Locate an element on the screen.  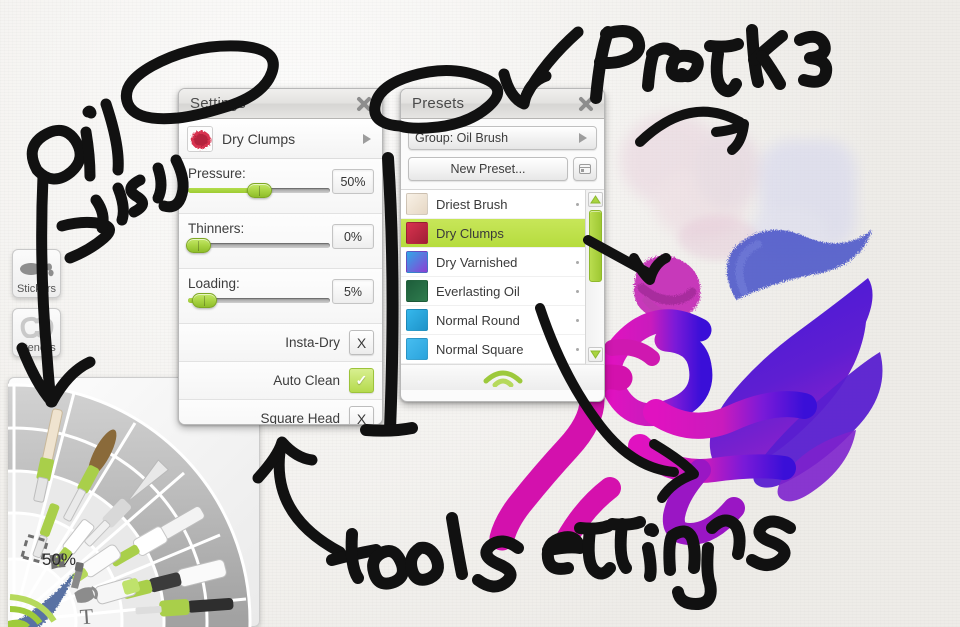
preset-item-label: Normal Square is located at coordinates (480, 349).